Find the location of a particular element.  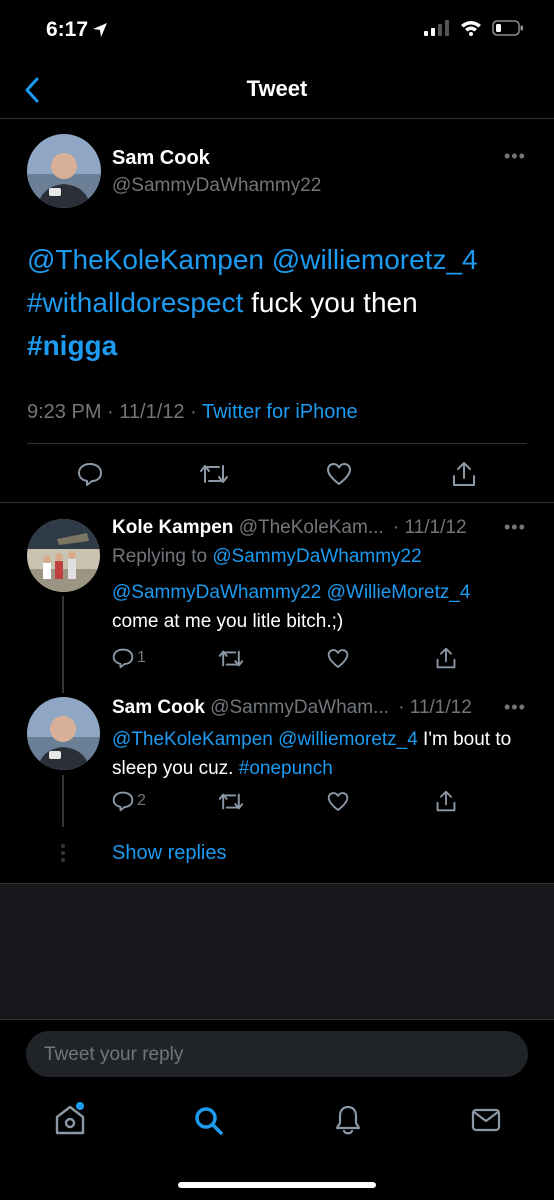

reply-count: 1 is located at coordinates (141, 657).